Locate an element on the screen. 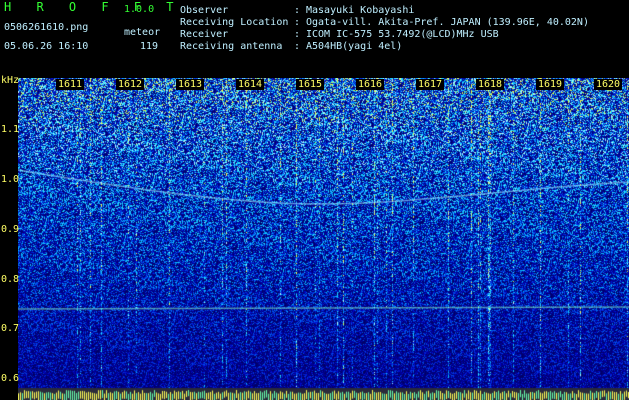 This screenshot has height=400, width=629. receiver-sep: : is located at coordinates (297, 34).